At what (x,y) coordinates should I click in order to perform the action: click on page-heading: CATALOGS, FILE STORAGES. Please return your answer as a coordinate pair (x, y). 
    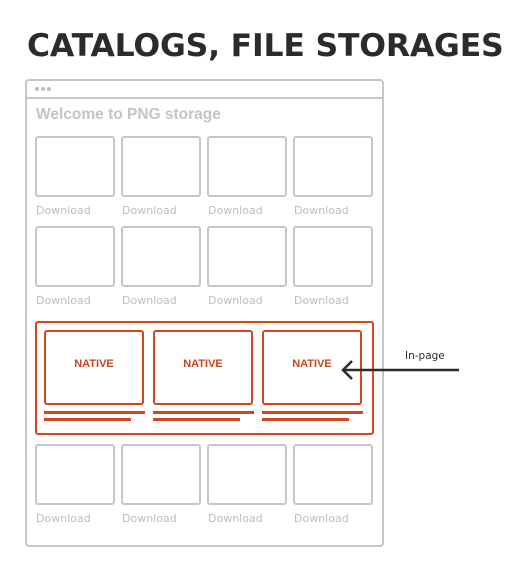
    Looking at the image, I should click on (265, 46).